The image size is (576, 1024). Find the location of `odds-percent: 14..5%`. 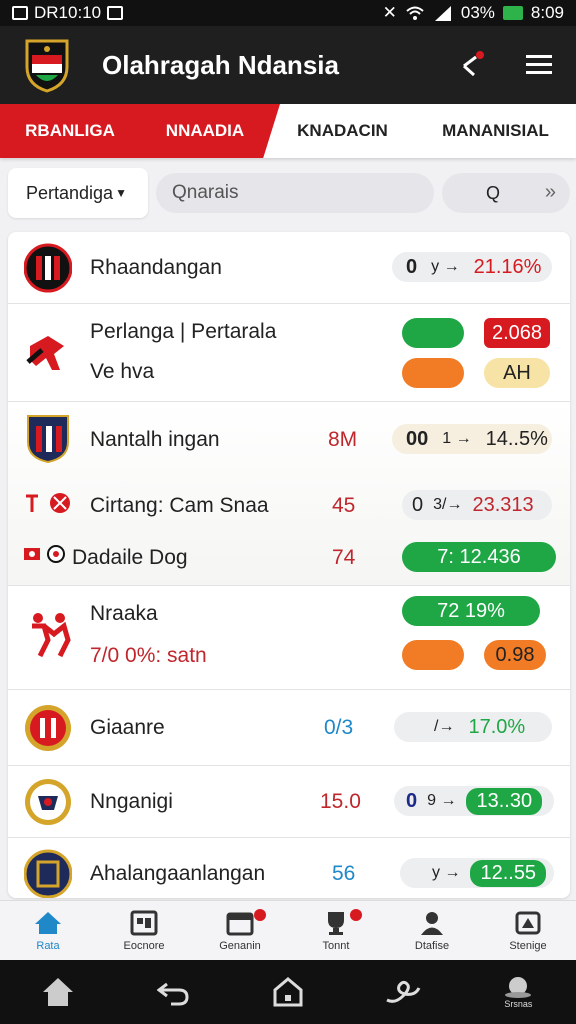

odds-percent: 14..5% is located at coordinates (516, 438).